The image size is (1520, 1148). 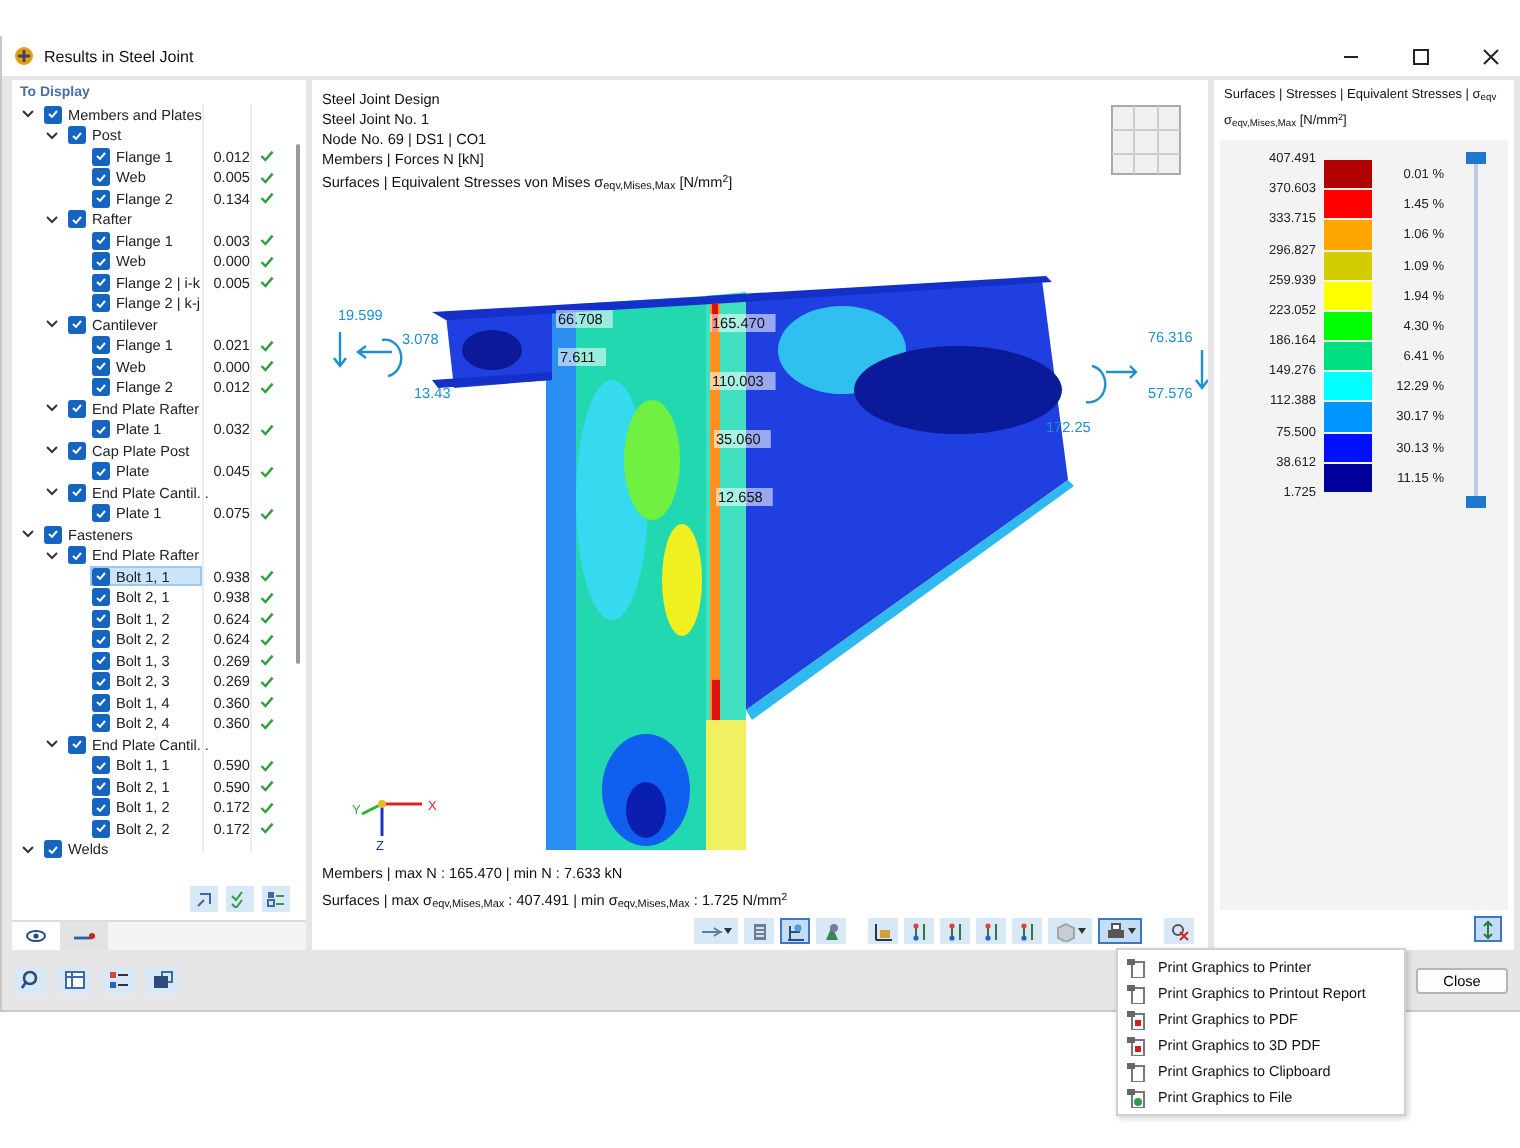 What do you see at coordinates (883, 931) in the screenshot?
I see `graph-icon` at bounding box center [883, 931].